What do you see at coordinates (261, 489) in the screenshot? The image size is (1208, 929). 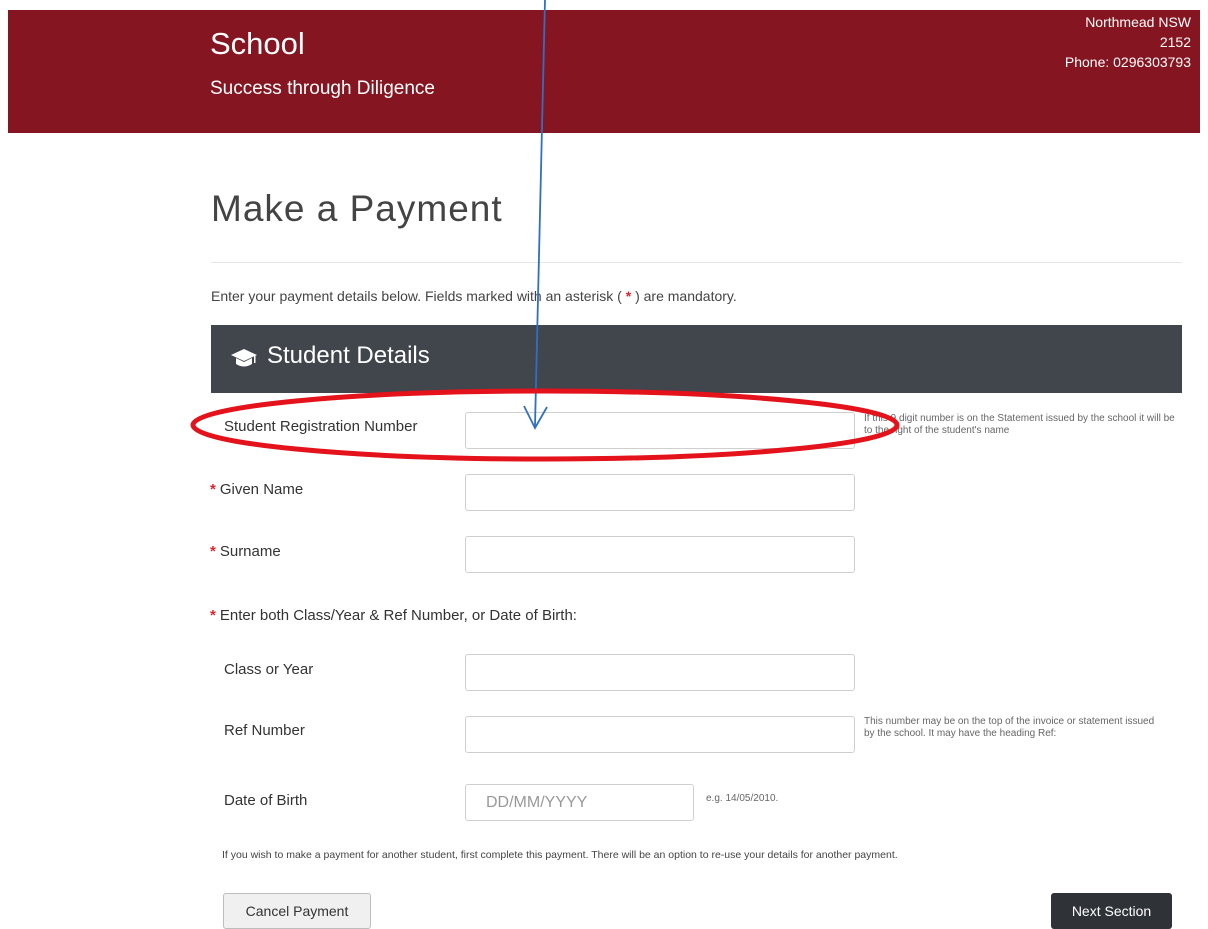 I see `given-name-label-text: Given Name` at bounding box center [261, 489].